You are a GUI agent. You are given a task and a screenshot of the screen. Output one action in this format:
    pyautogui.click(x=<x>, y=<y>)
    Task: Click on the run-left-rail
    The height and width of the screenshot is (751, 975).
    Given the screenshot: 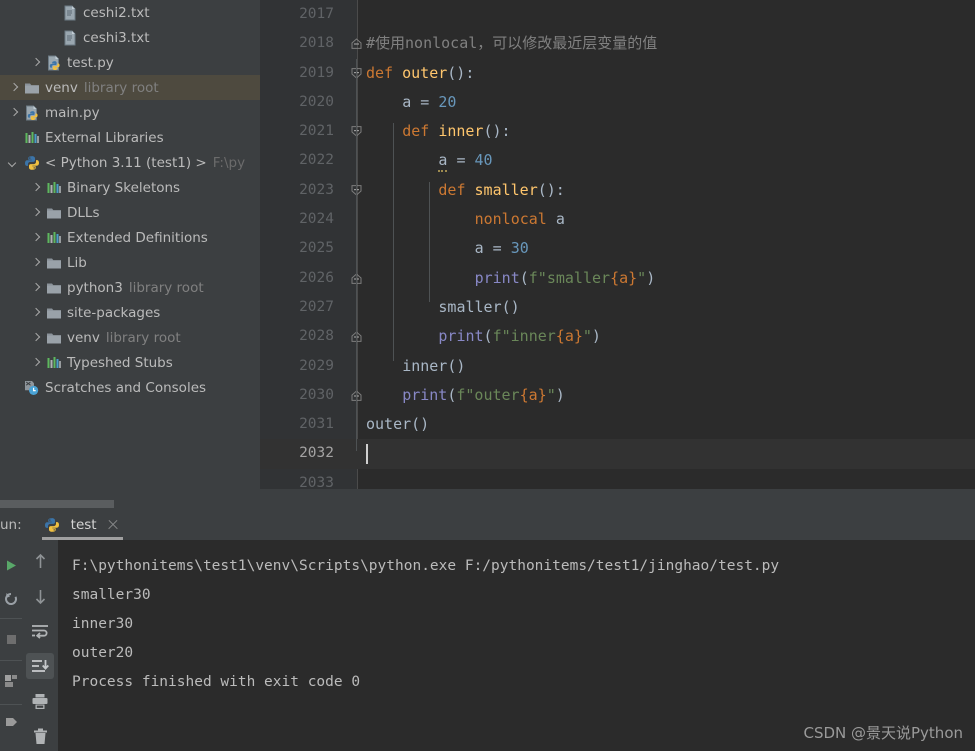 What is the action you would take?
    pyautogui.click(x=11, y=645)
    